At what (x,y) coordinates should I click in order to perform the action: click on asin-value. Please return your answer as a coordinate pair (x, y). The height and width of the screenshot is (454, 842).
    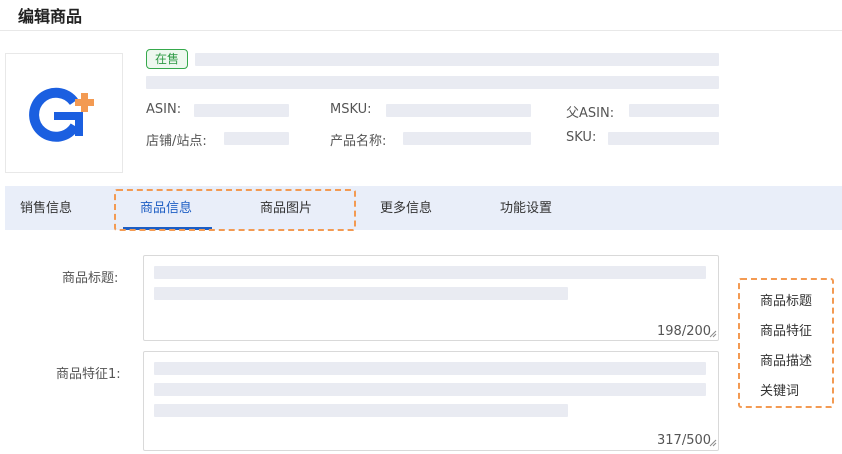
    Looking at the image, I should click on (241, 110).